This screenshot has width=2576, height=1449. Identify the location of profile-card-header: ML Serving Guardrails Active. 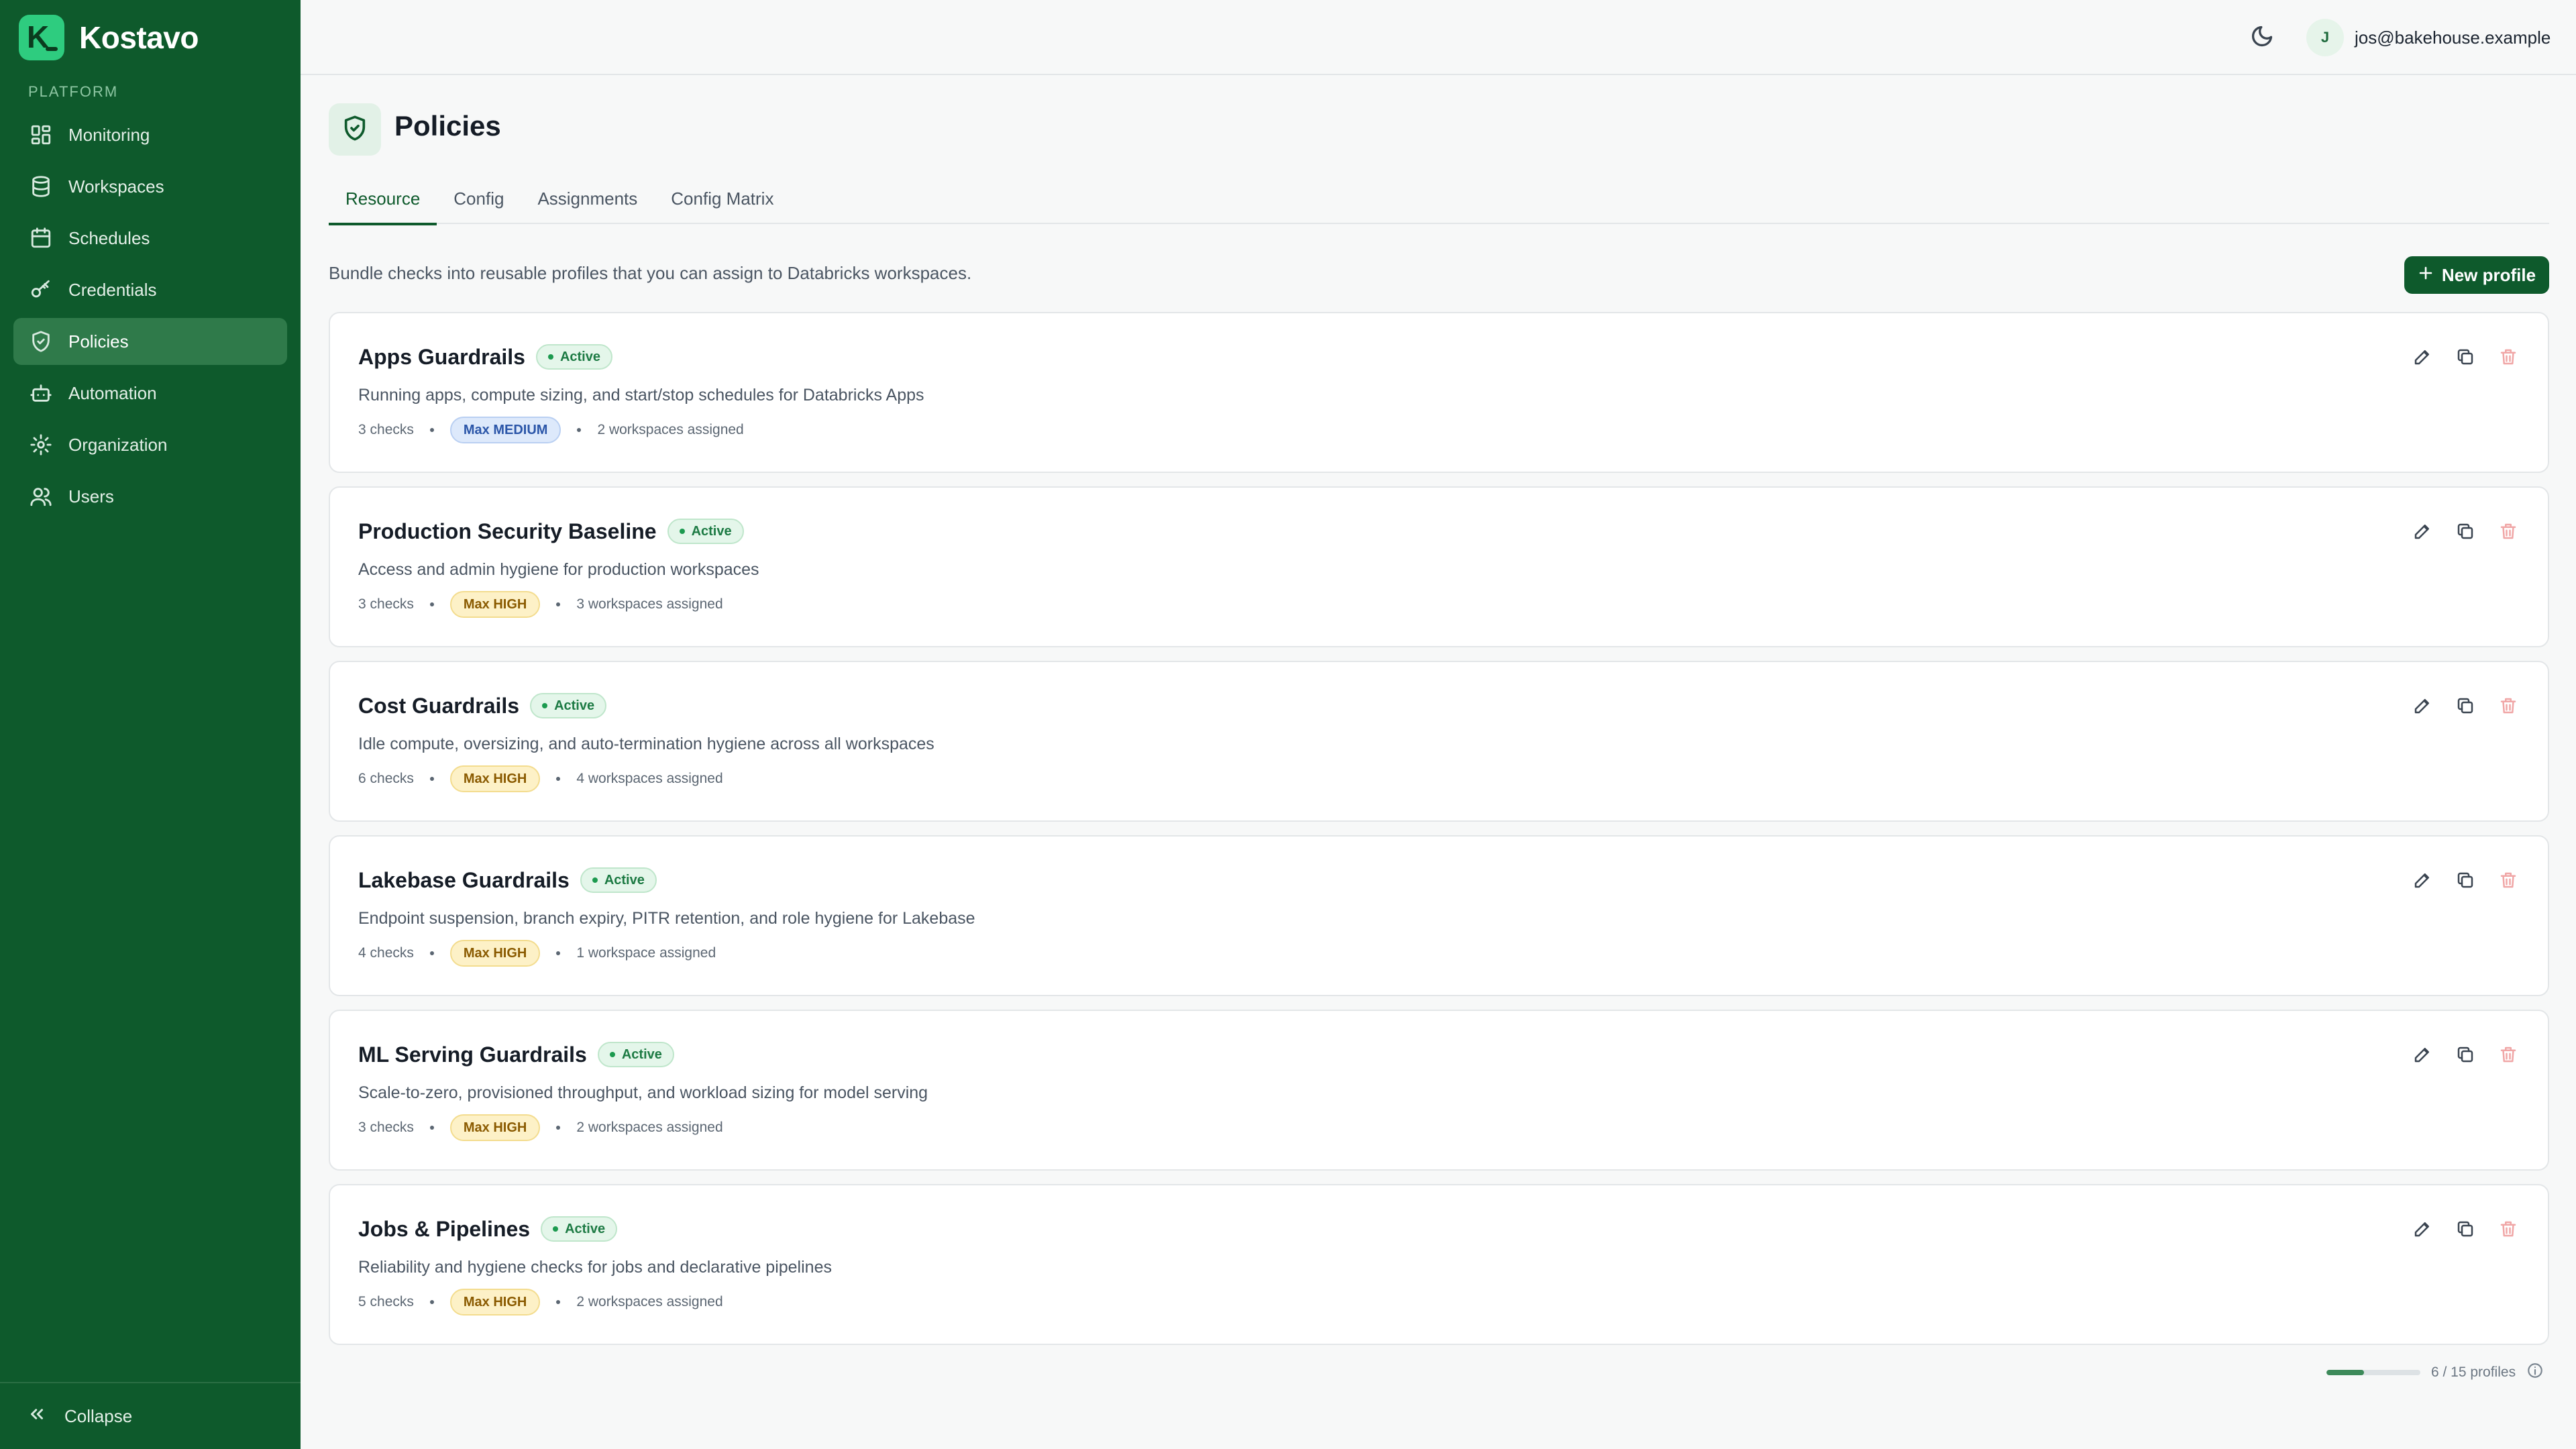
(516, 1054).